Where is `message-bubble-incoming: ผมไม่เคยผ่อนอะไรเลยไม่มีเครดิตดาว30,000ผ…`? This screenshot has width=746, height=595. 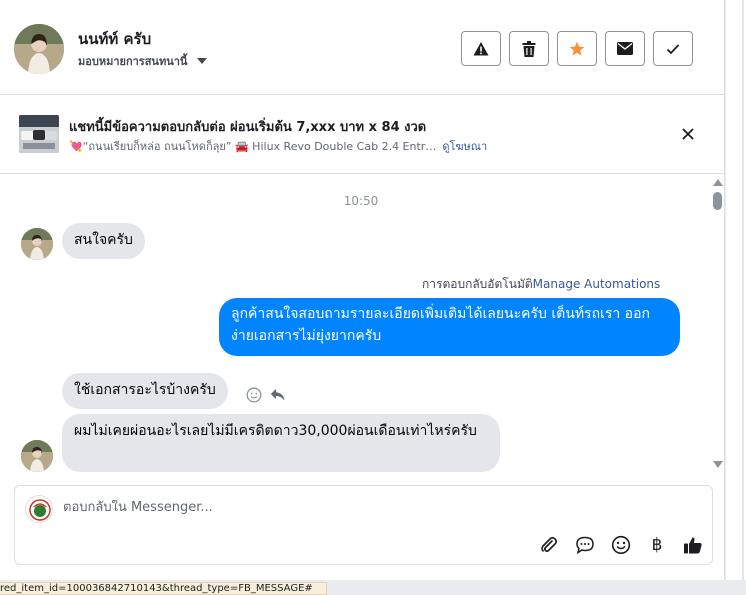 message-bubble-incoming: ผมไม่เคยผ่อนอะไรเลยไม่มีเครดิตดาว30,000ผ… is located at coordinates (281, 443).